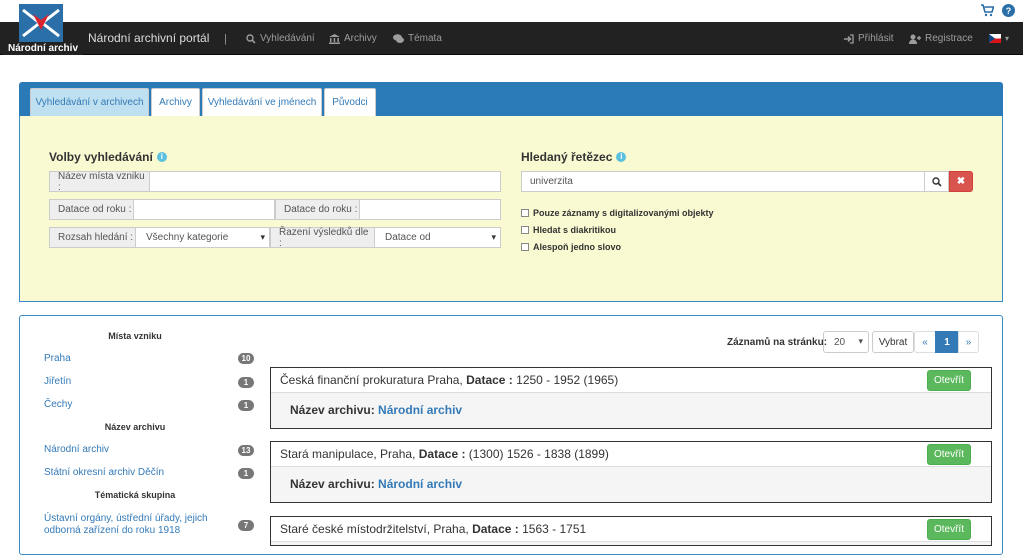 This screenshot has width=1023, height=555. I want to click on user-plus-icon, so click(915, 39).